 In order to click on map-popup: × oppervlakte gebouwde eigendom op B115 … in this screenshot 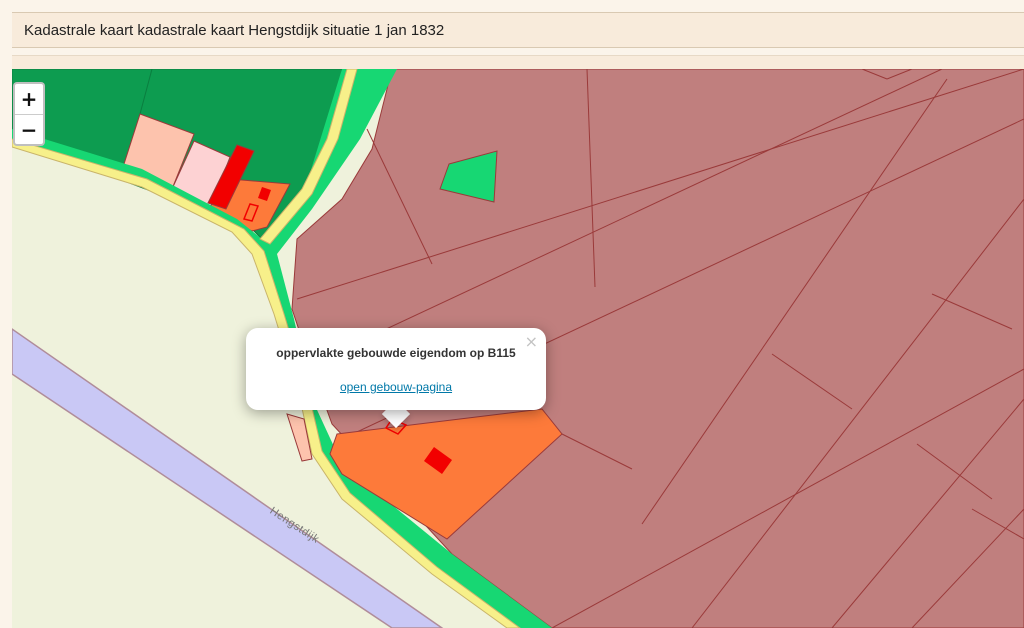, I will do `click(396, 369)`.